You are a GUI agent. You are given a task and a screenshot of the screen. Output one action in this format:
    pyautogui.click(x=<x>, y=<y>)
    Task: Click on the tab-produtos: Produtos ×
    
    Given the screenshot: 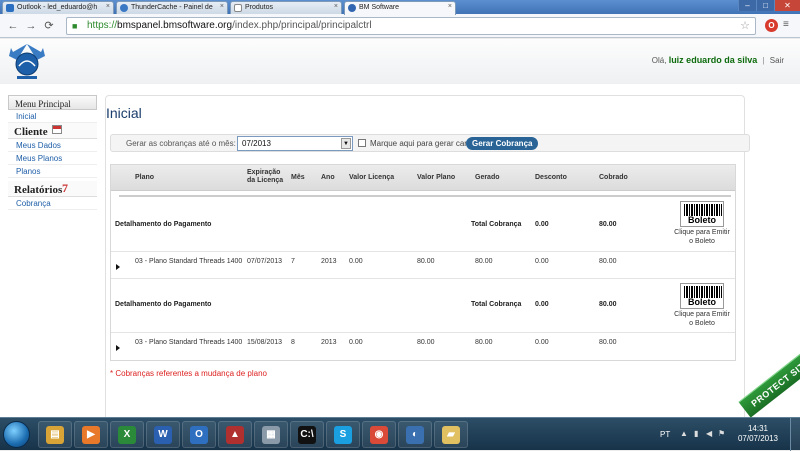 What is the action you would take?
    pyautogui.click(x=286, y=7)
    